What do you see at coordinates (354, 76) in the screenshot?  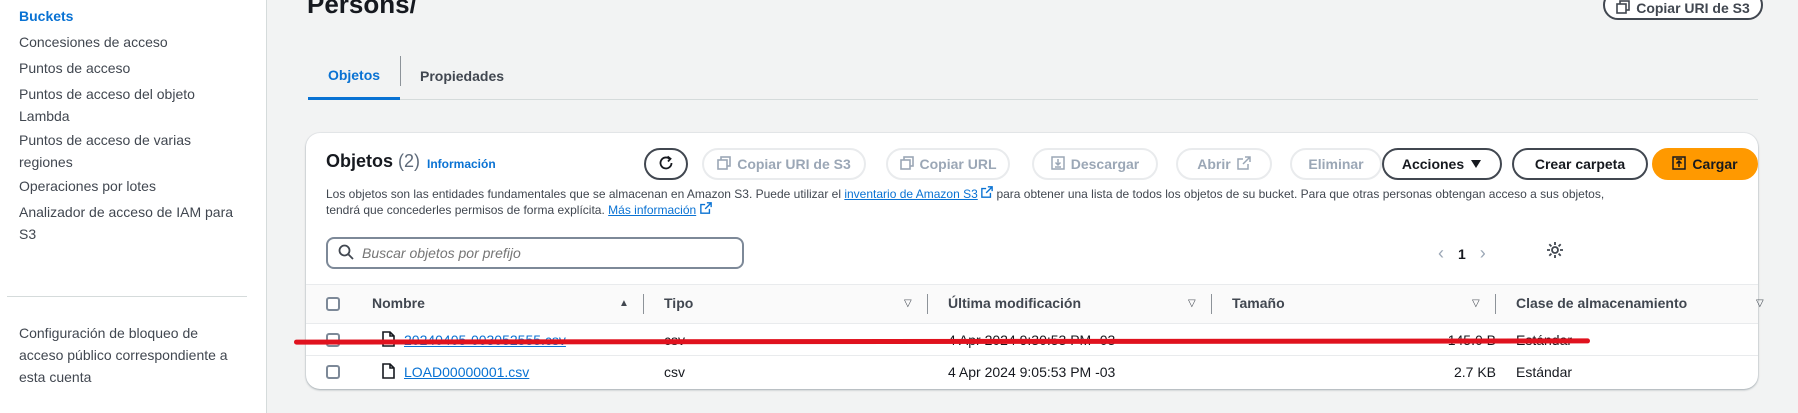 I see `tab-objects: Objetos` at bounding box center [354, 76].